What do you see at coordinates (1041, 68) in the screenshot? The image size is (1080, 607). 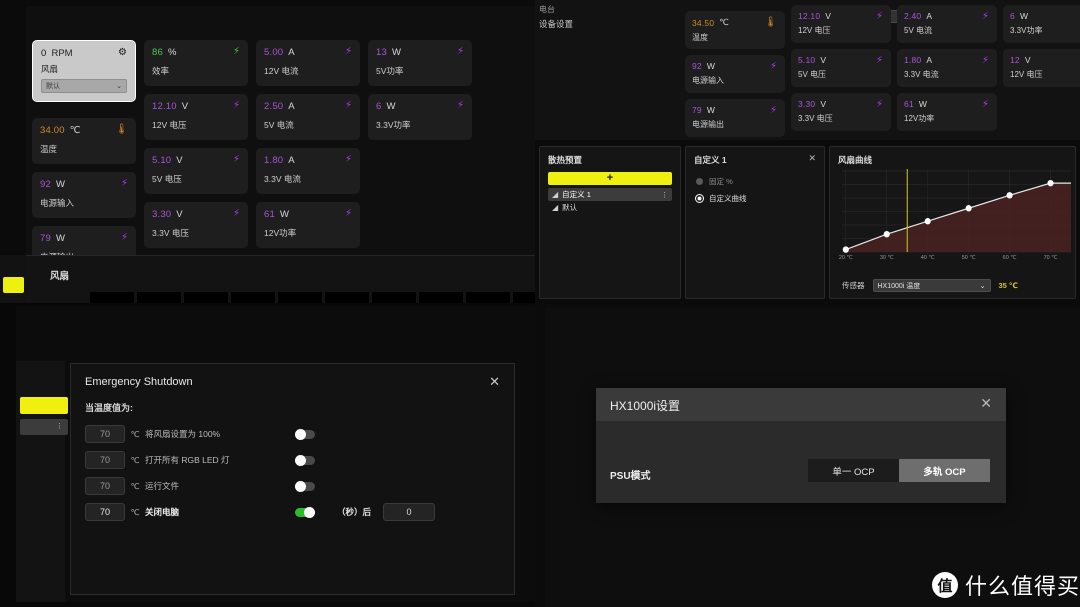 I see `sensor-tile-12V 电压: 12V⚡12V 电压` at bounding box center [1041, 68].